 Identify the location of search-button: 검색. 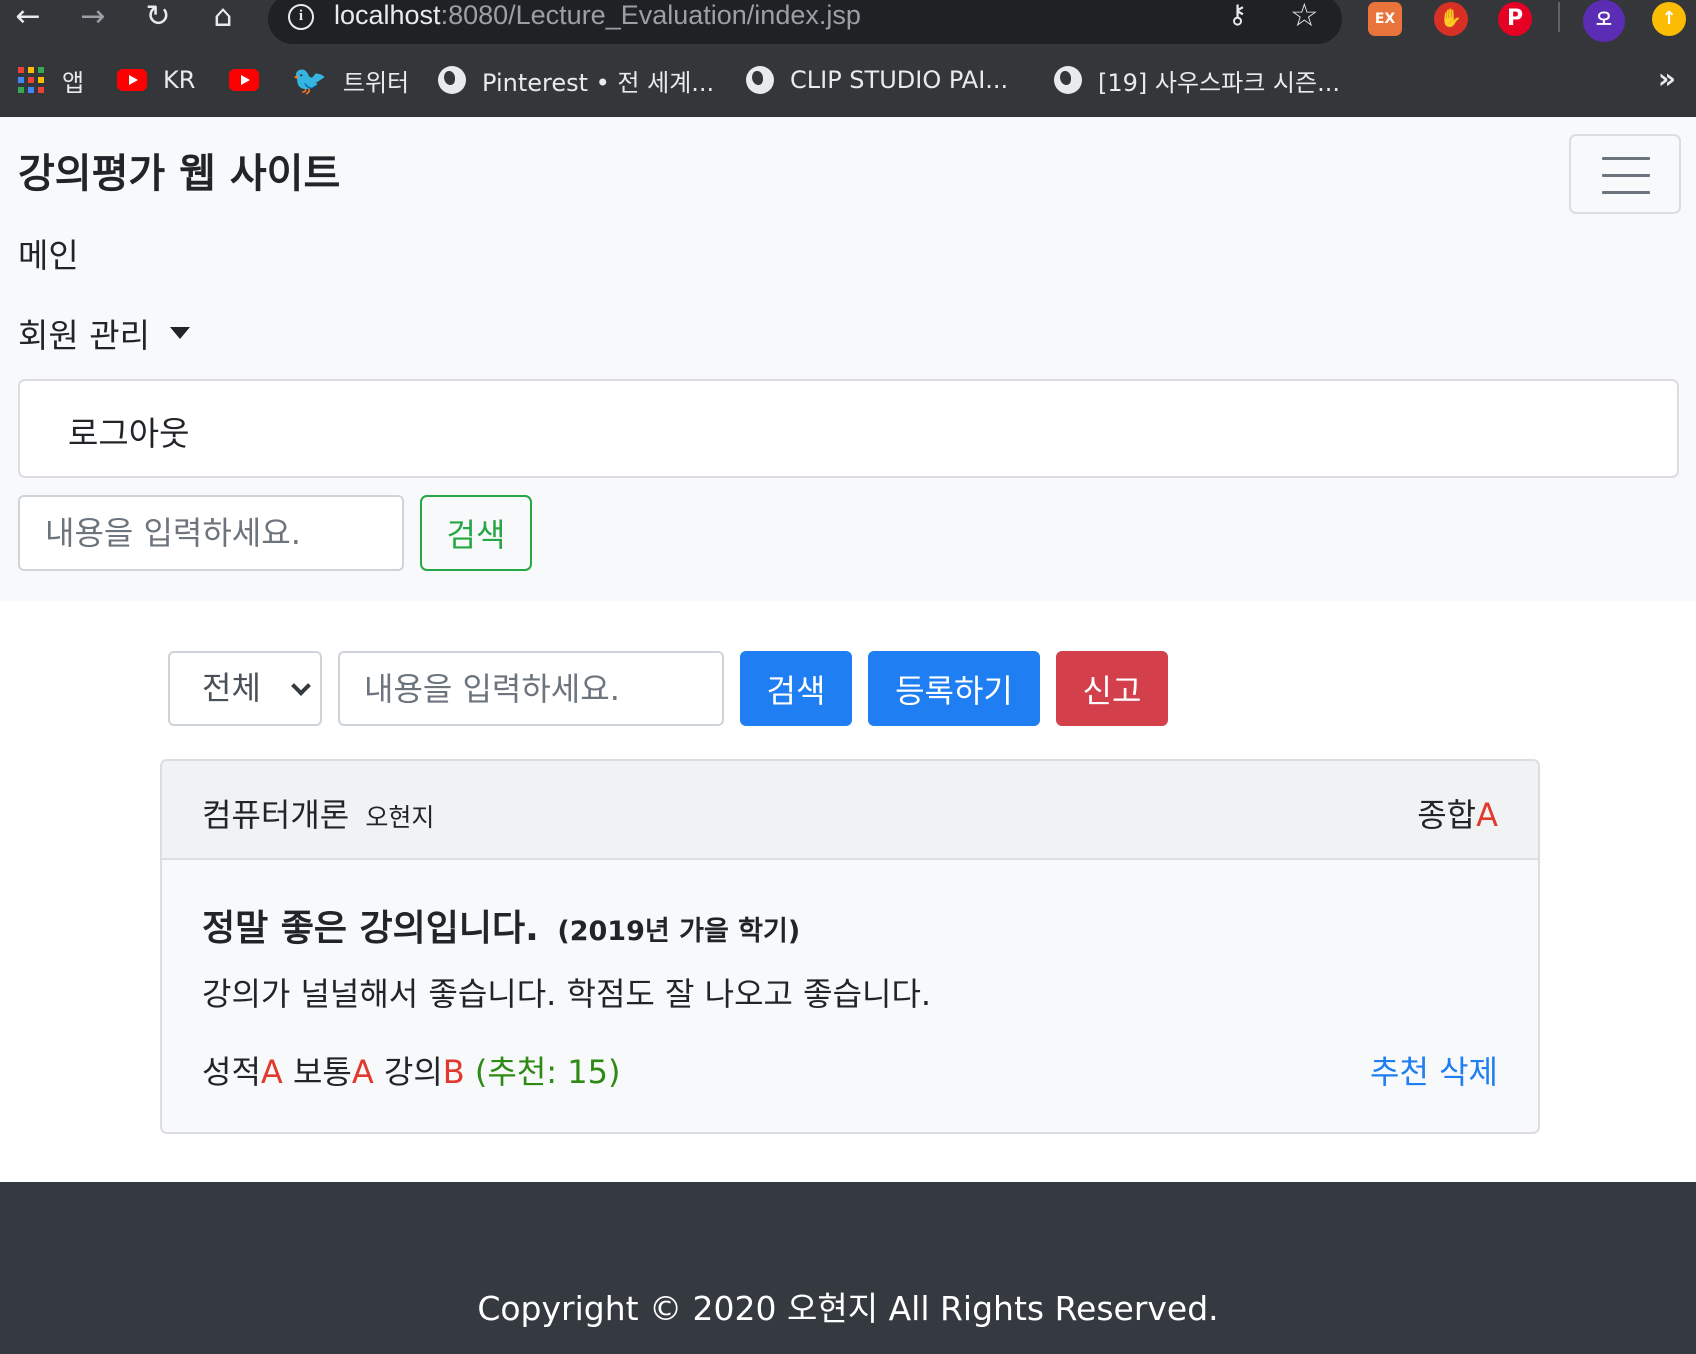
(796, 688).